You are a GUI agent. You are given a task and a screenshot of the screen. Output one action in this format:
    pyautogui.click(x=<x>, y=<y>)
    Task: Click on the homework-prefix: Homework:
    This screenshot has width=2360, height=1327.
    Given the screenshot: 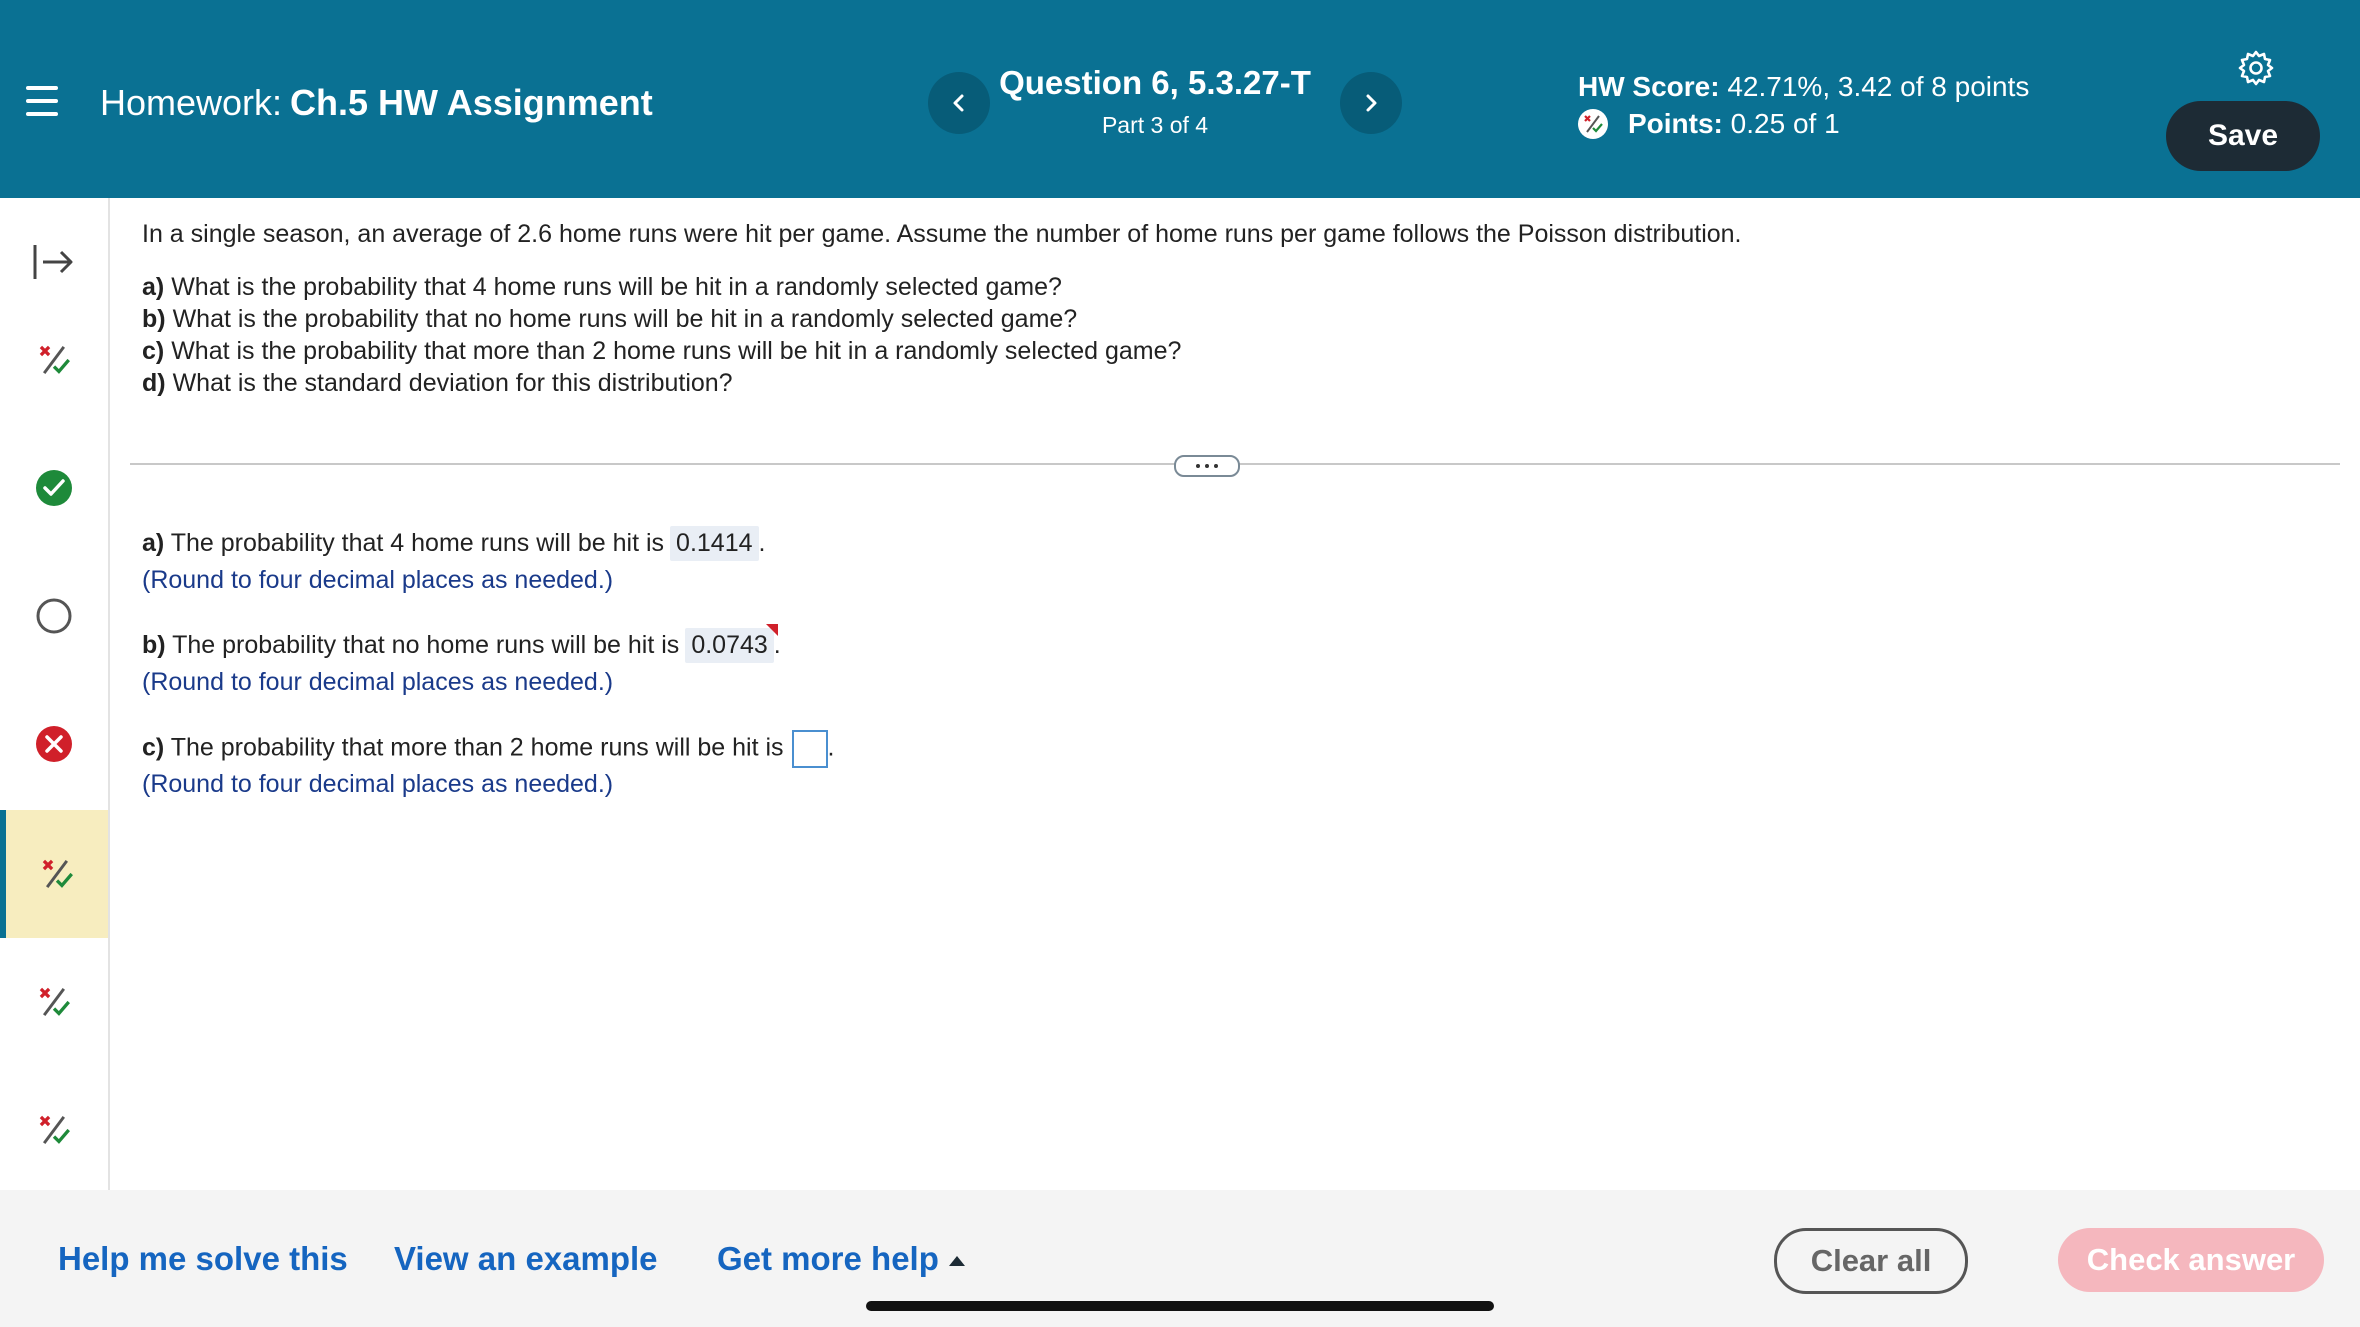 What is the action you would take?
    pyautogui.click(x=191, y=102)
    